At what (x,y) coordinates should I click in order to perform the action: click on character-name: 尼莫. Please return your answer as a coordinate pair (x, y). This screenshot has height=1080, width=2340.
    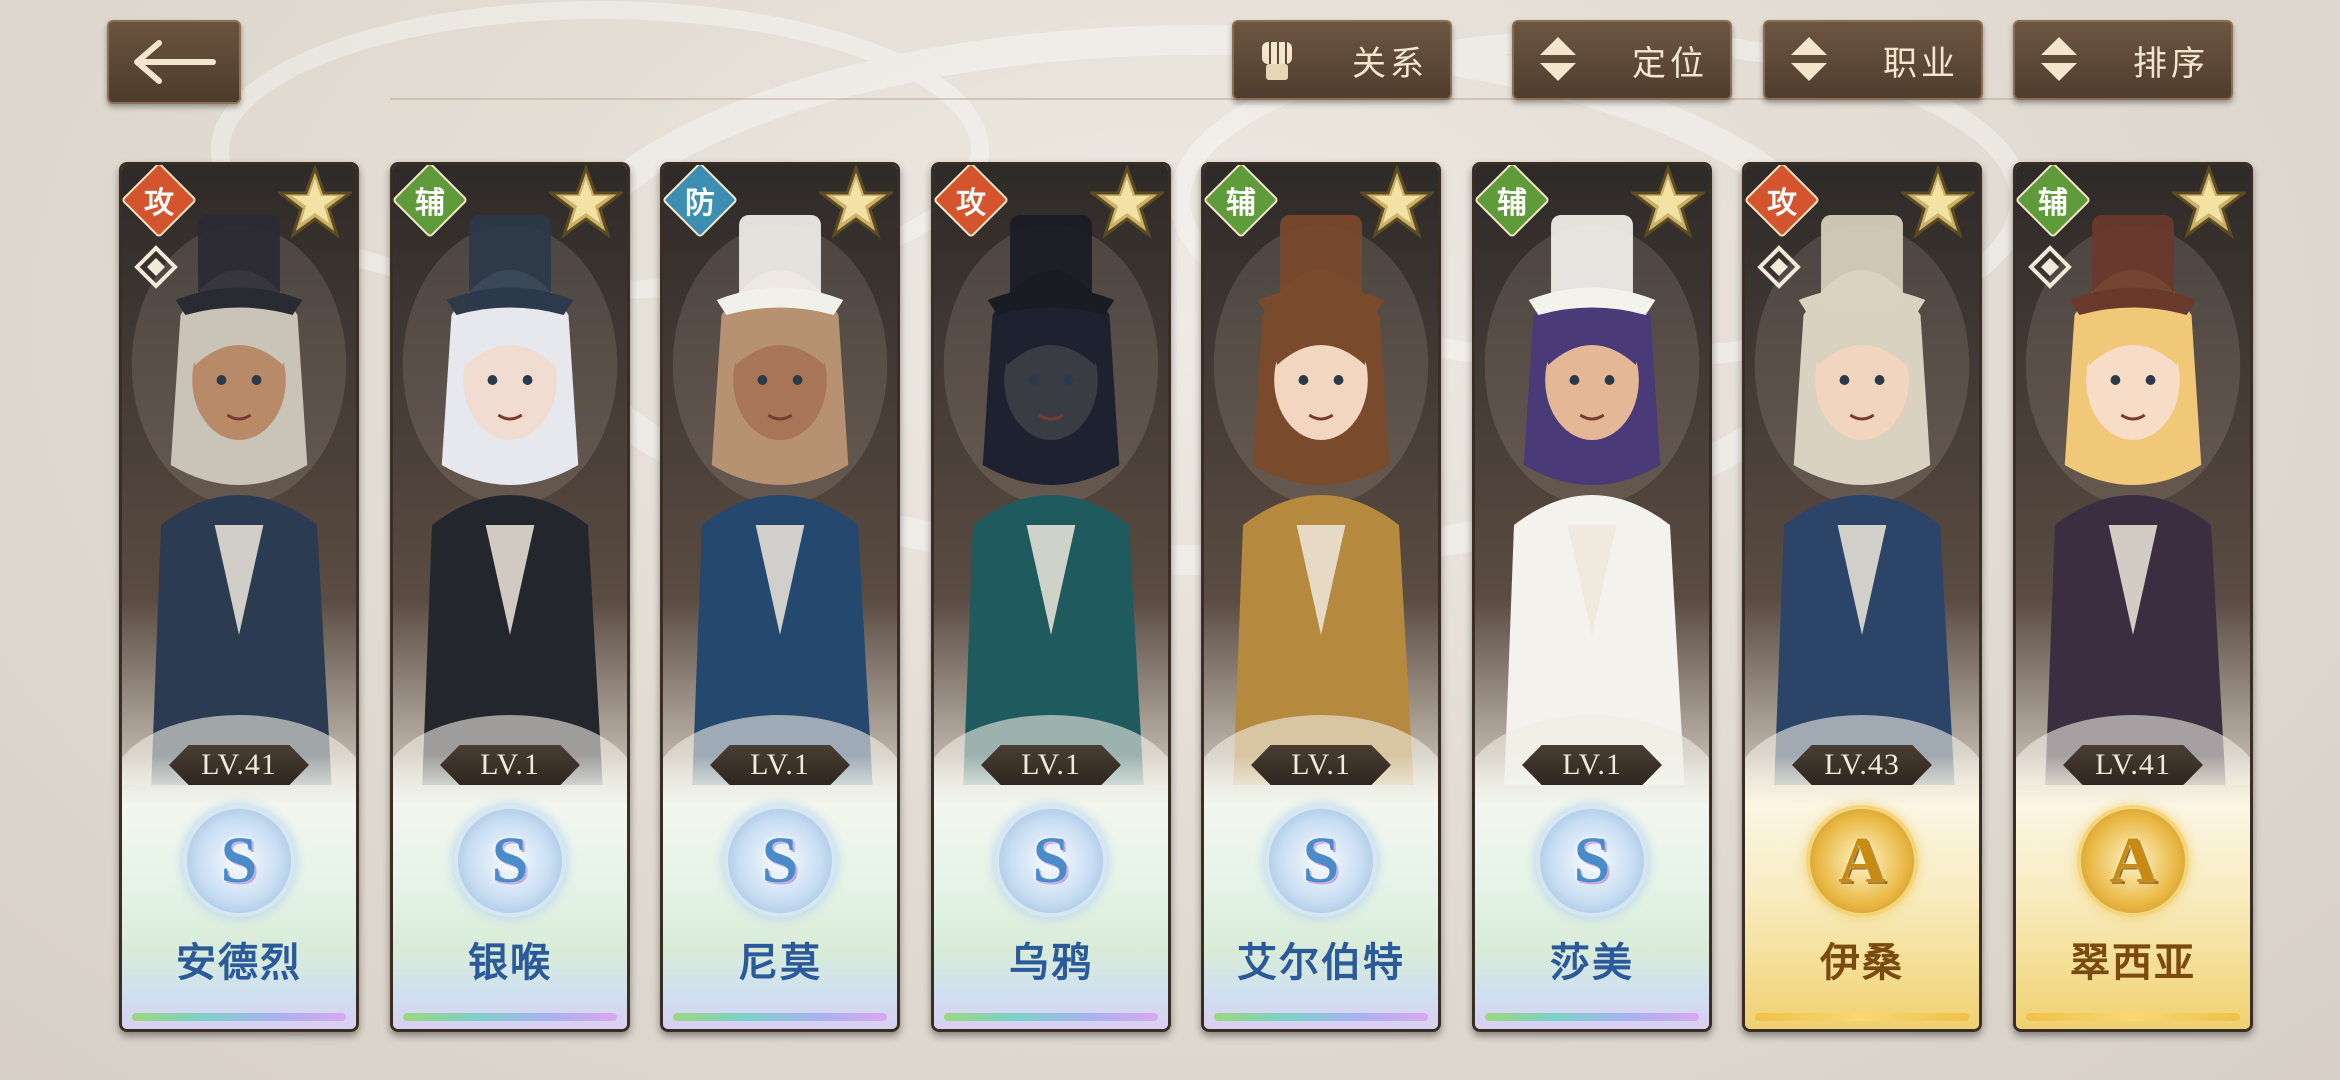
    Looking at the image, I should click on (780, 962).